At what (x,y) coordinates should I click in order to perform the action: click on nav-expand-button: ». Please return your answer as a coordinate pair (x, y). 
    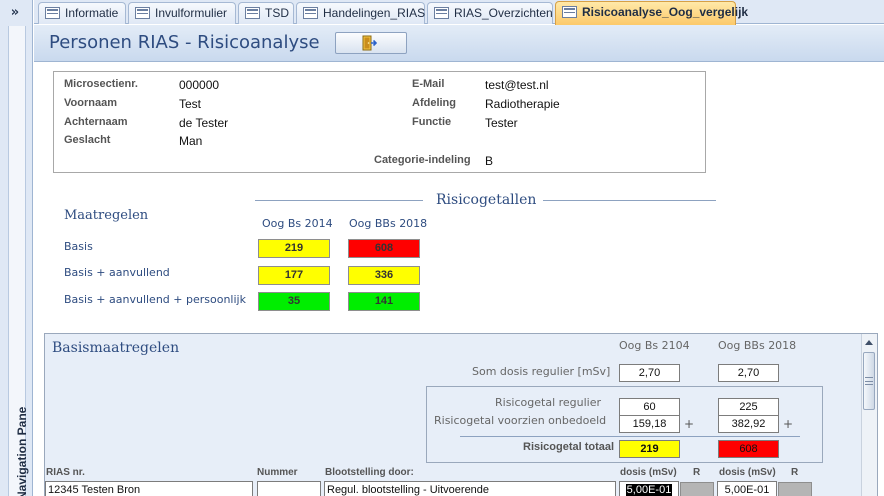
    Looking at the image, I should click on (15, 13).